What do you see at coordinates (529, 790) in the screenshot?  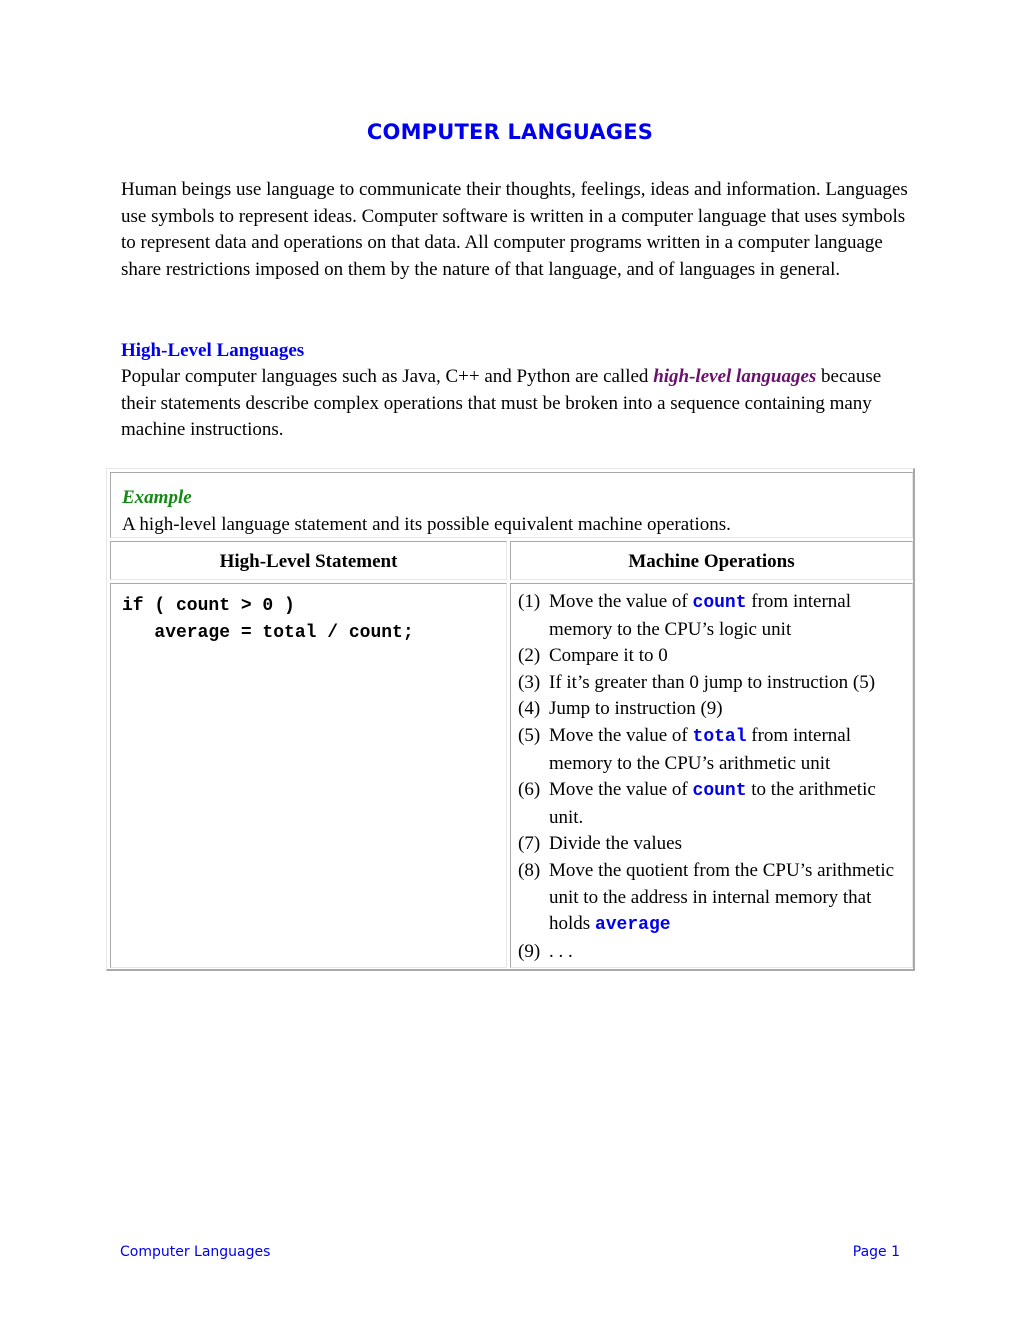 I see `operation-number: (6)` at bounding box center [529, 790].